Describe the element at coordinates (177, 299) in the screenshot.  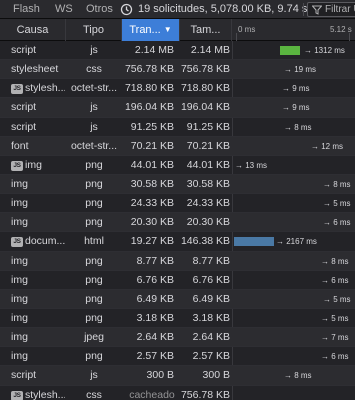
I see `request-row: img png 6.49 KB 6.49 KB → 5 ms` at that location.